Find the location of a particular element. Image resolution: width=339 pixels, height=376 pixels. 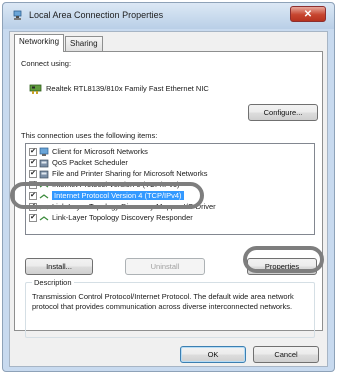

connect-using-label: Connect using: is located at coordinates (46, 63).